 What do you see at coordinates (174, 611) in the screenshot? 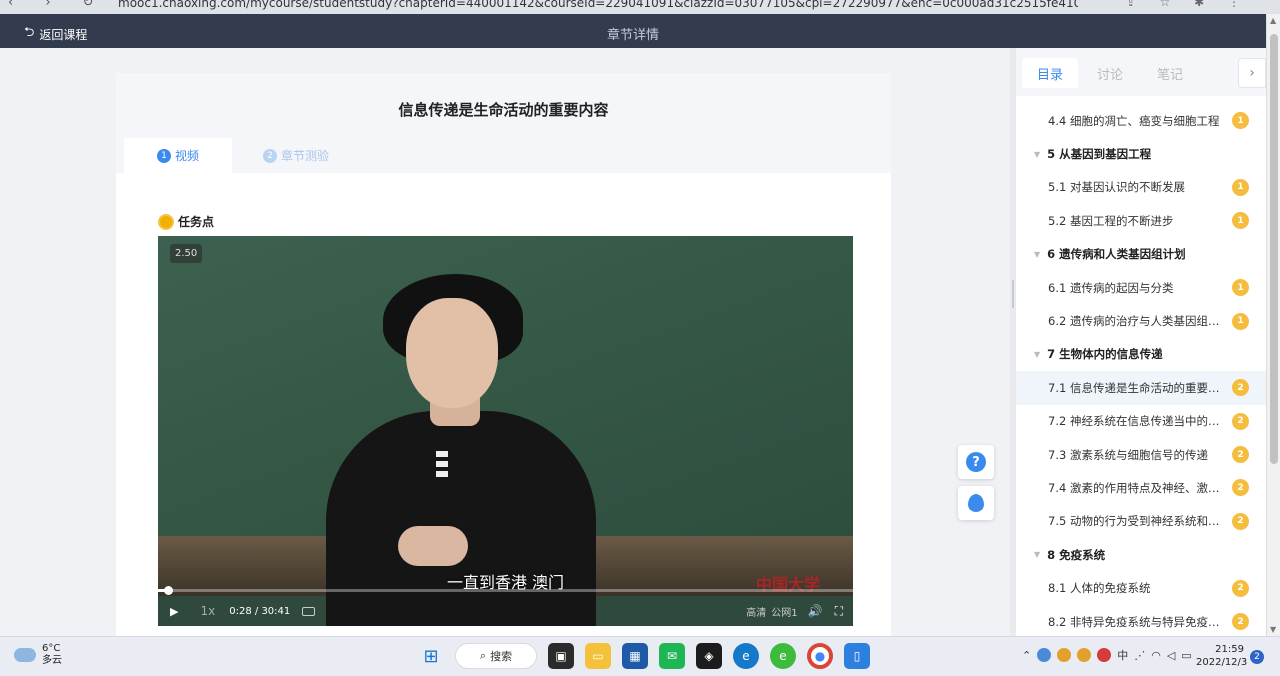
I see `play-icon: ▶` at bounding box center [174, 611].